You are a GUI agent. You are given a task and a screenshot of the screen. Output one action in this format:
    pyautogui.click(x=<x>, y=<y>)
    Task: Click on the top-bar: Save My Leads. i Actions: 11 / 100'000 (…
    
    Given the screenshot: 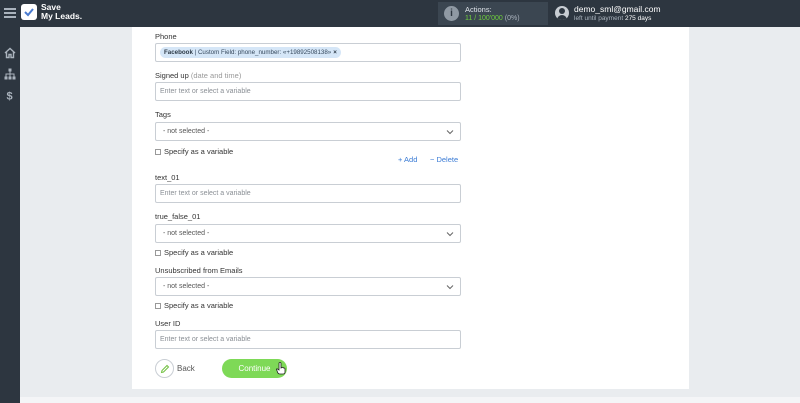 What is the action you would take?
    pyautogui.click(x=400, y=13)
    